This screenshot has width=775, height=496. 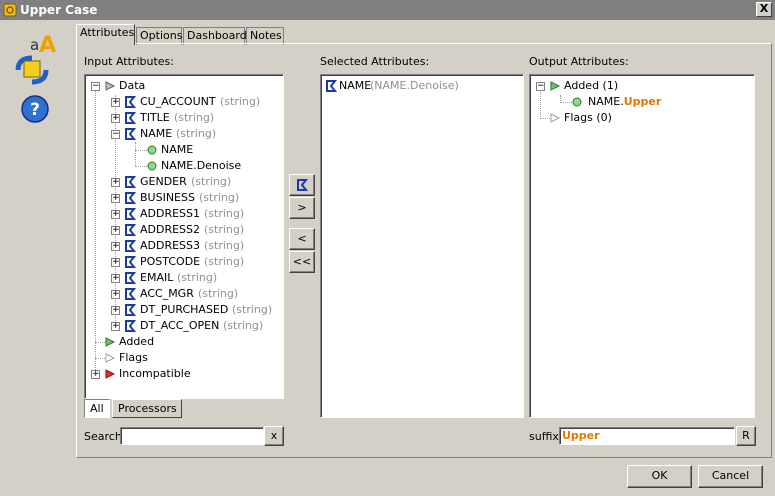 What do you see at coordinates (192, 436) in the screenshot?
I see `search-input` at bounding box center [192, 436].